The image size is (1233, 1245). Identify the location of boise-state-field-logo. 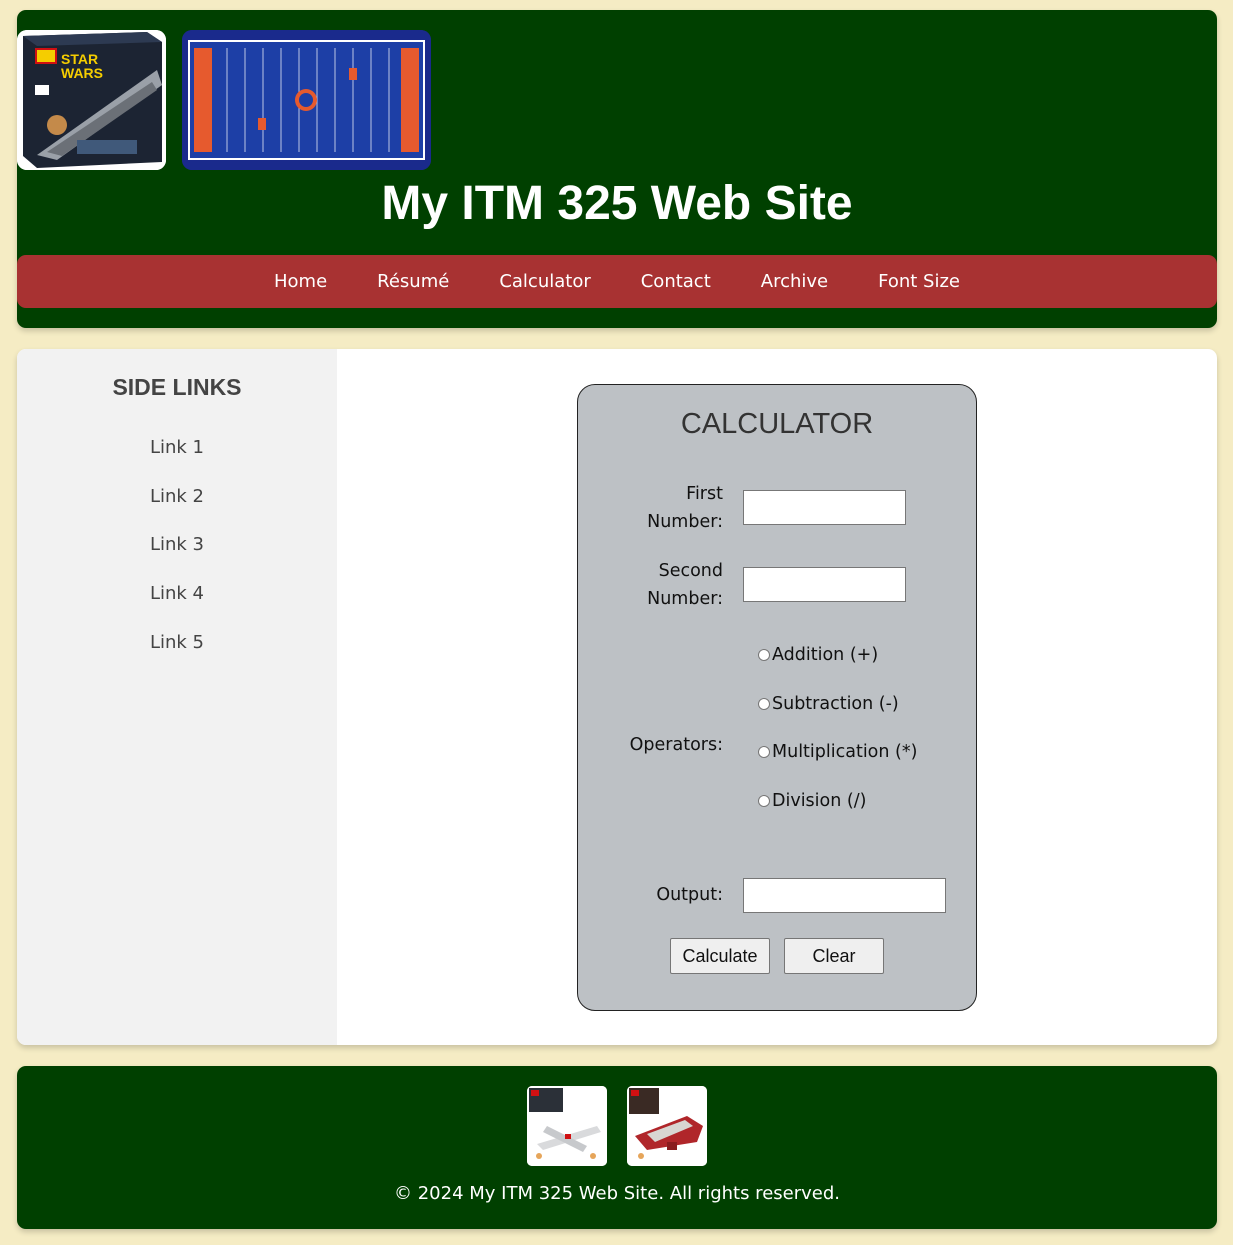
(306, 100).